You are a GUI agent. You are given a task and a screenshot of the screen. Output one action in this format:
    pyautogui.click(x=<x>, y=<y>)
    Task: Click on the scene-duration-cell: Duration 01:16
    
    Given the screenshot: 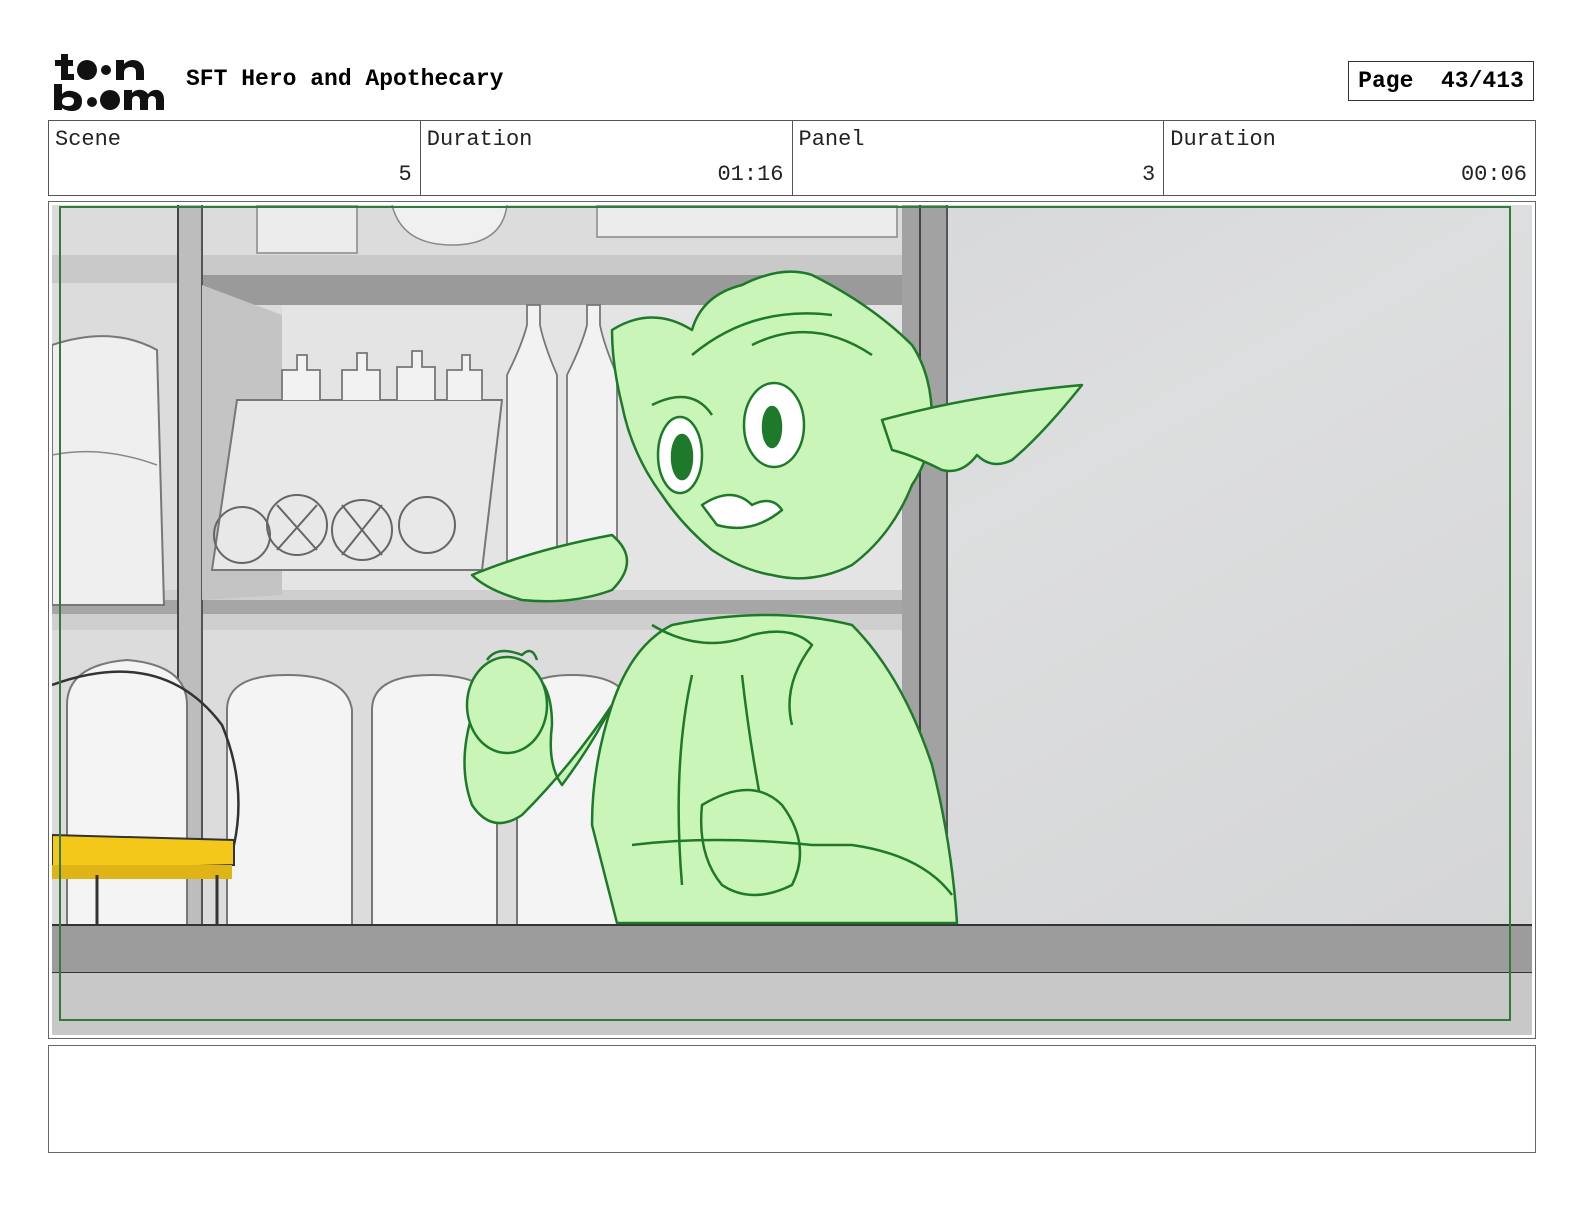 What is the action you would take?
    pyautogui.click(x=607, y=158)
    